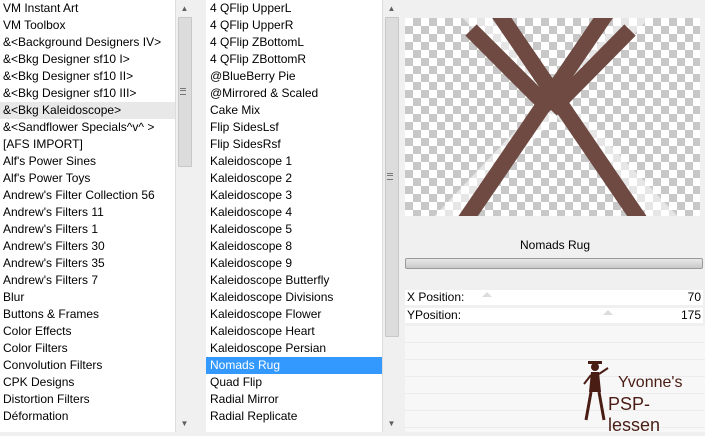  What do you see at coordinates (650, 382) in the screenshot?
I see `logo-name-text: Yvonne's` at bounding box center [650, 382].